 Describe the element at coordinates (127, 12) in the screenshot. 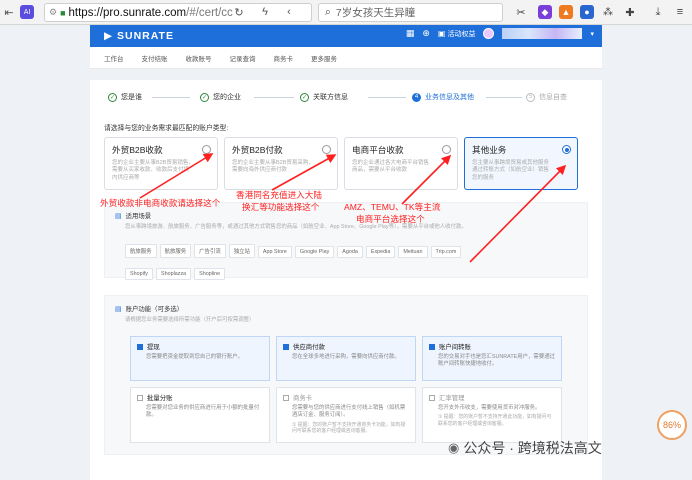

I see `url-host: https://pro.sunrate.com` at that location.